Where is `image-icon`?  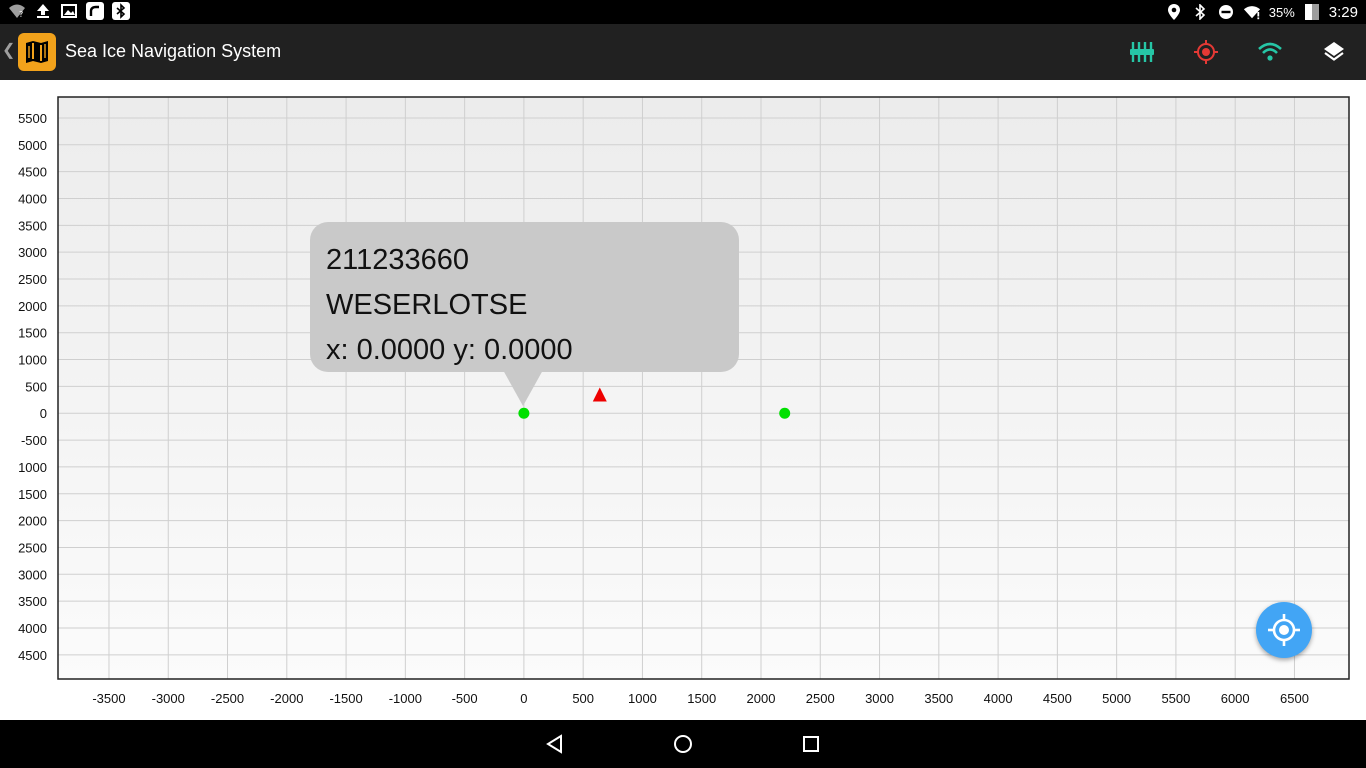
image-icon is located at coordinates (69, 11).